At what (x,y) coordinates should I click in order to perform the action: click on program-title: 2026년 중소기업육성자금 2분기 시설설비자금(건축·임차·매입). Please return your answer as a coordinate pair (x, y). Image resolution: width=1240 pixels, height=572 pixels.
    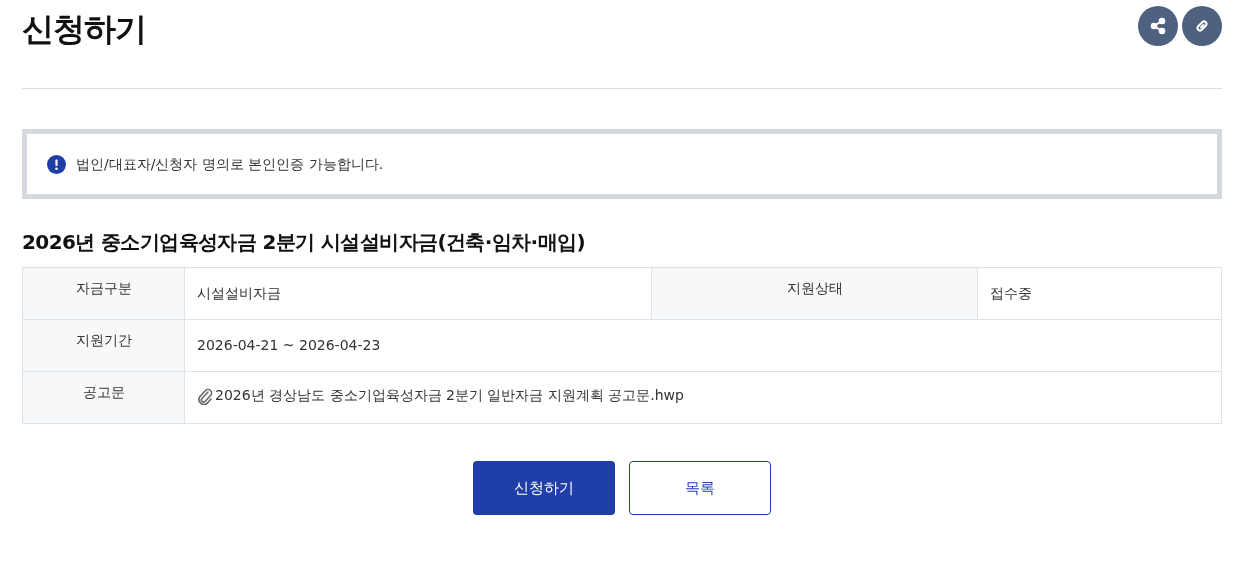
    Looking at the image, I should click on (304, 242).